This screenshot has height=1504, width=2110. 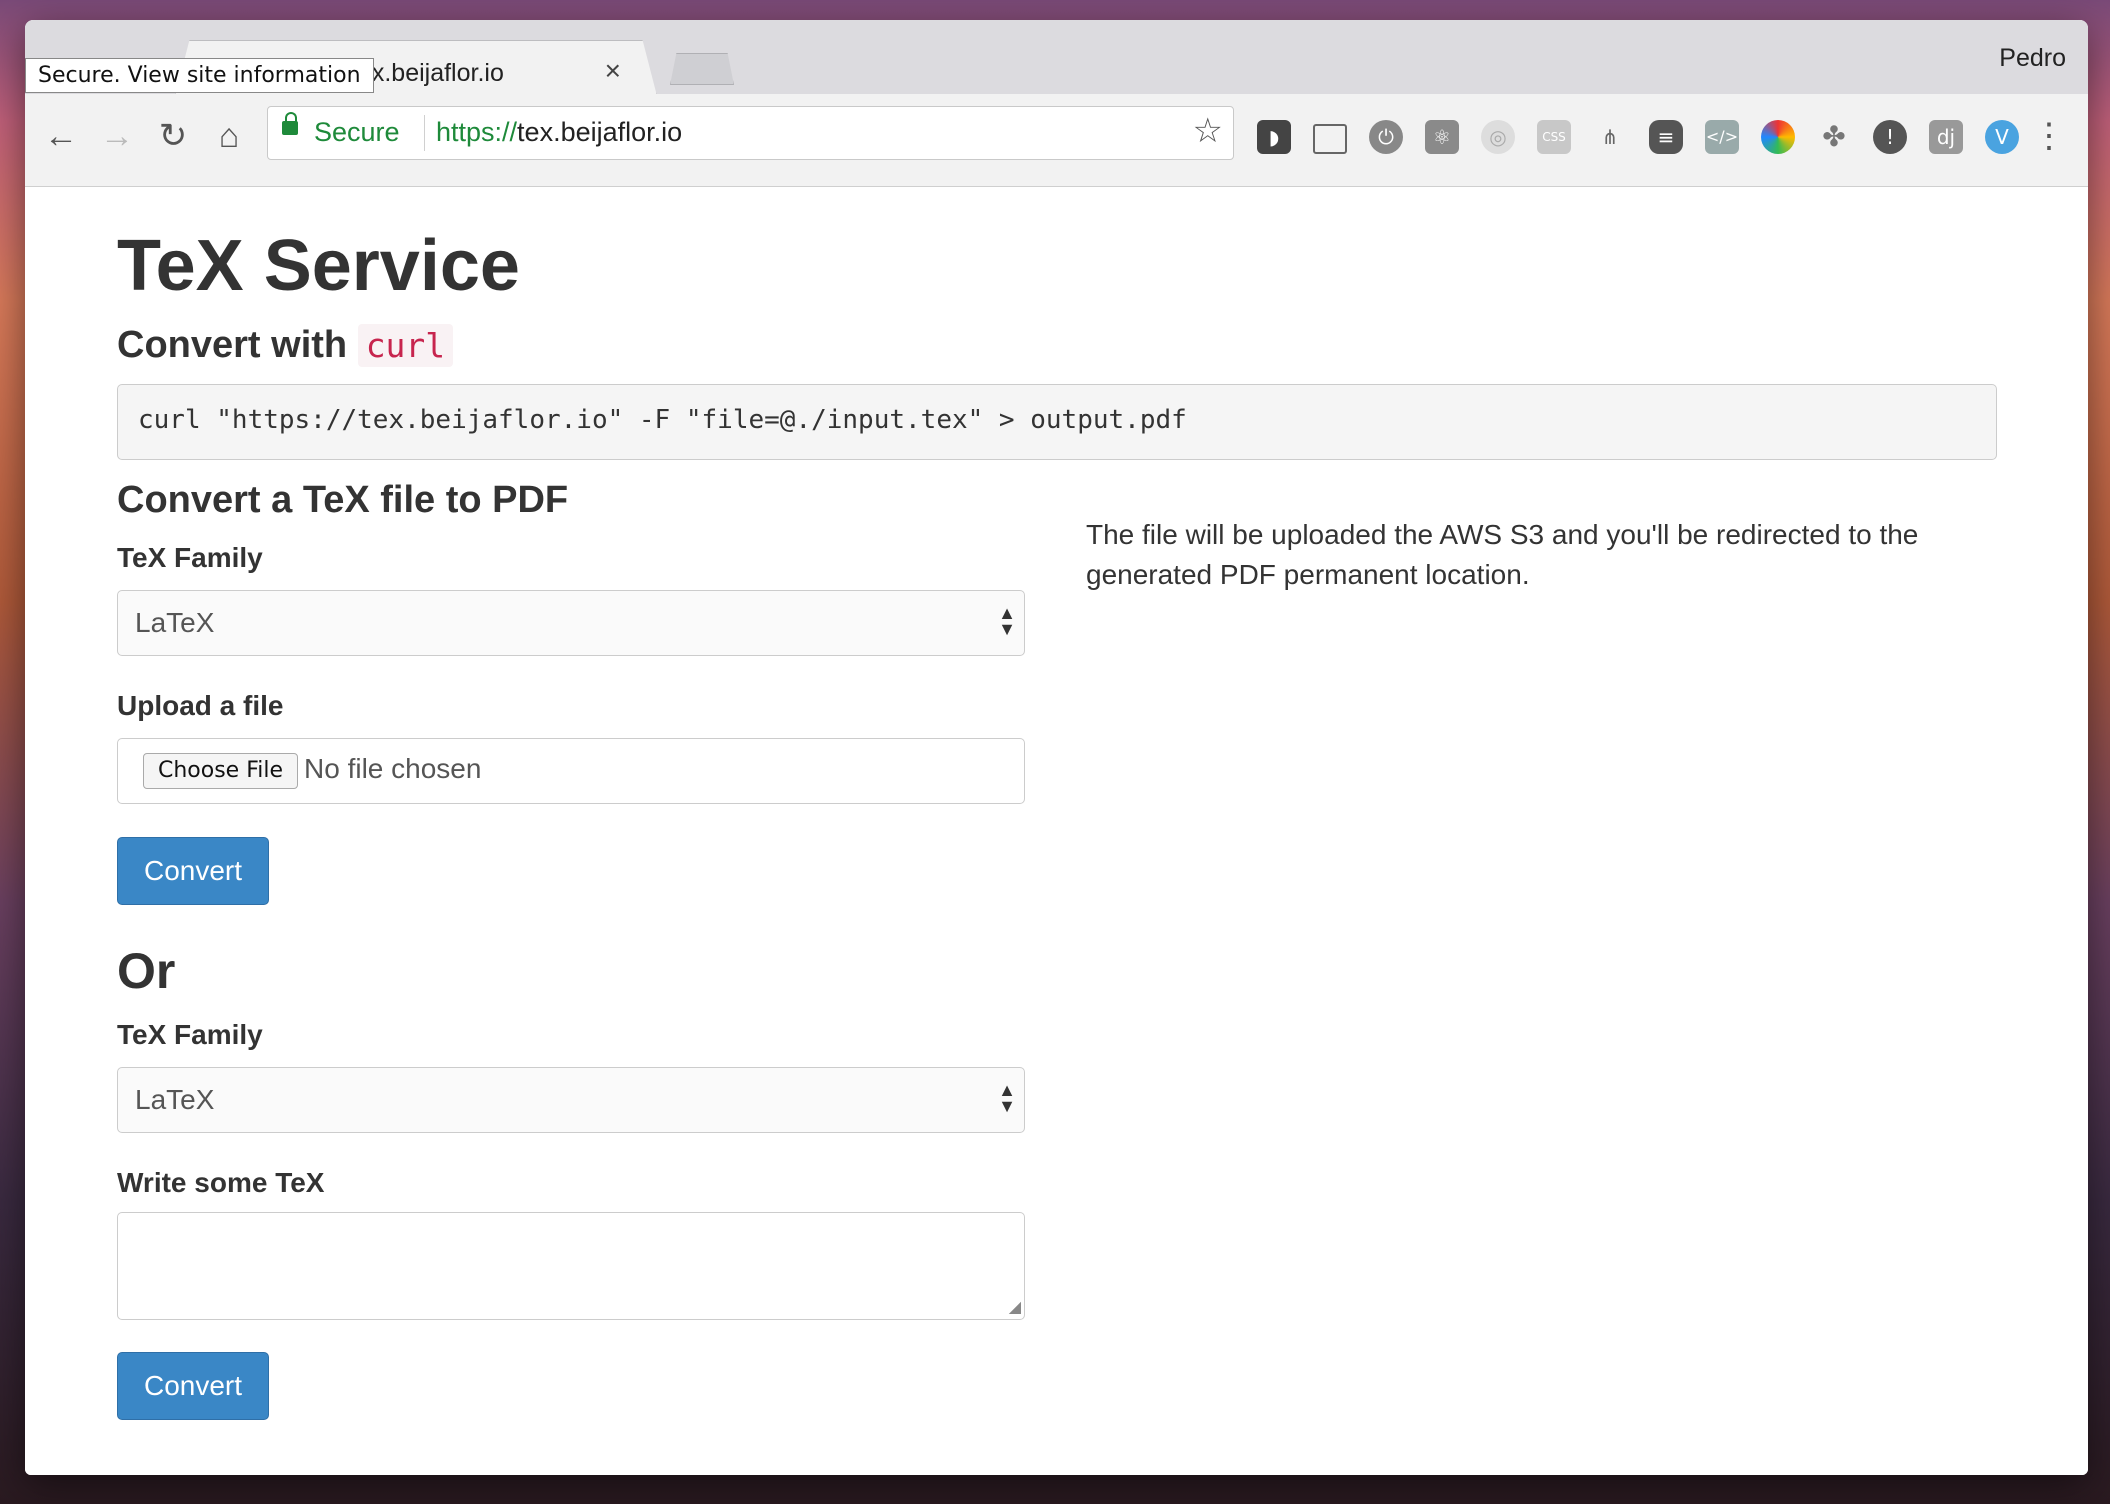 What do you see at coordinates (1007, 1098) in the screenshot?
I see `select-arrows-icon-2: ▲ ▼` at bounding box center [1007, 1098].